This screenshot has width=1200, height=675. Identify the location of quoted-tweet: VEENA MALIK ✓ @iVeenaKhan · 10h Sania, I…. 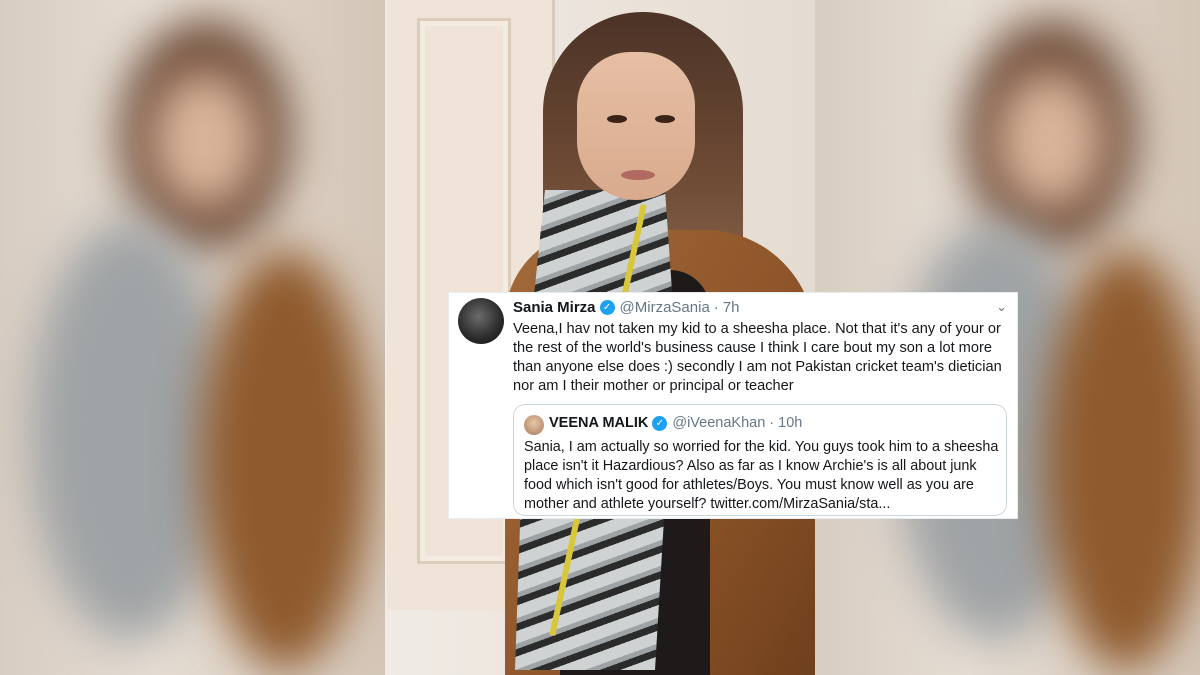
(760, 460).